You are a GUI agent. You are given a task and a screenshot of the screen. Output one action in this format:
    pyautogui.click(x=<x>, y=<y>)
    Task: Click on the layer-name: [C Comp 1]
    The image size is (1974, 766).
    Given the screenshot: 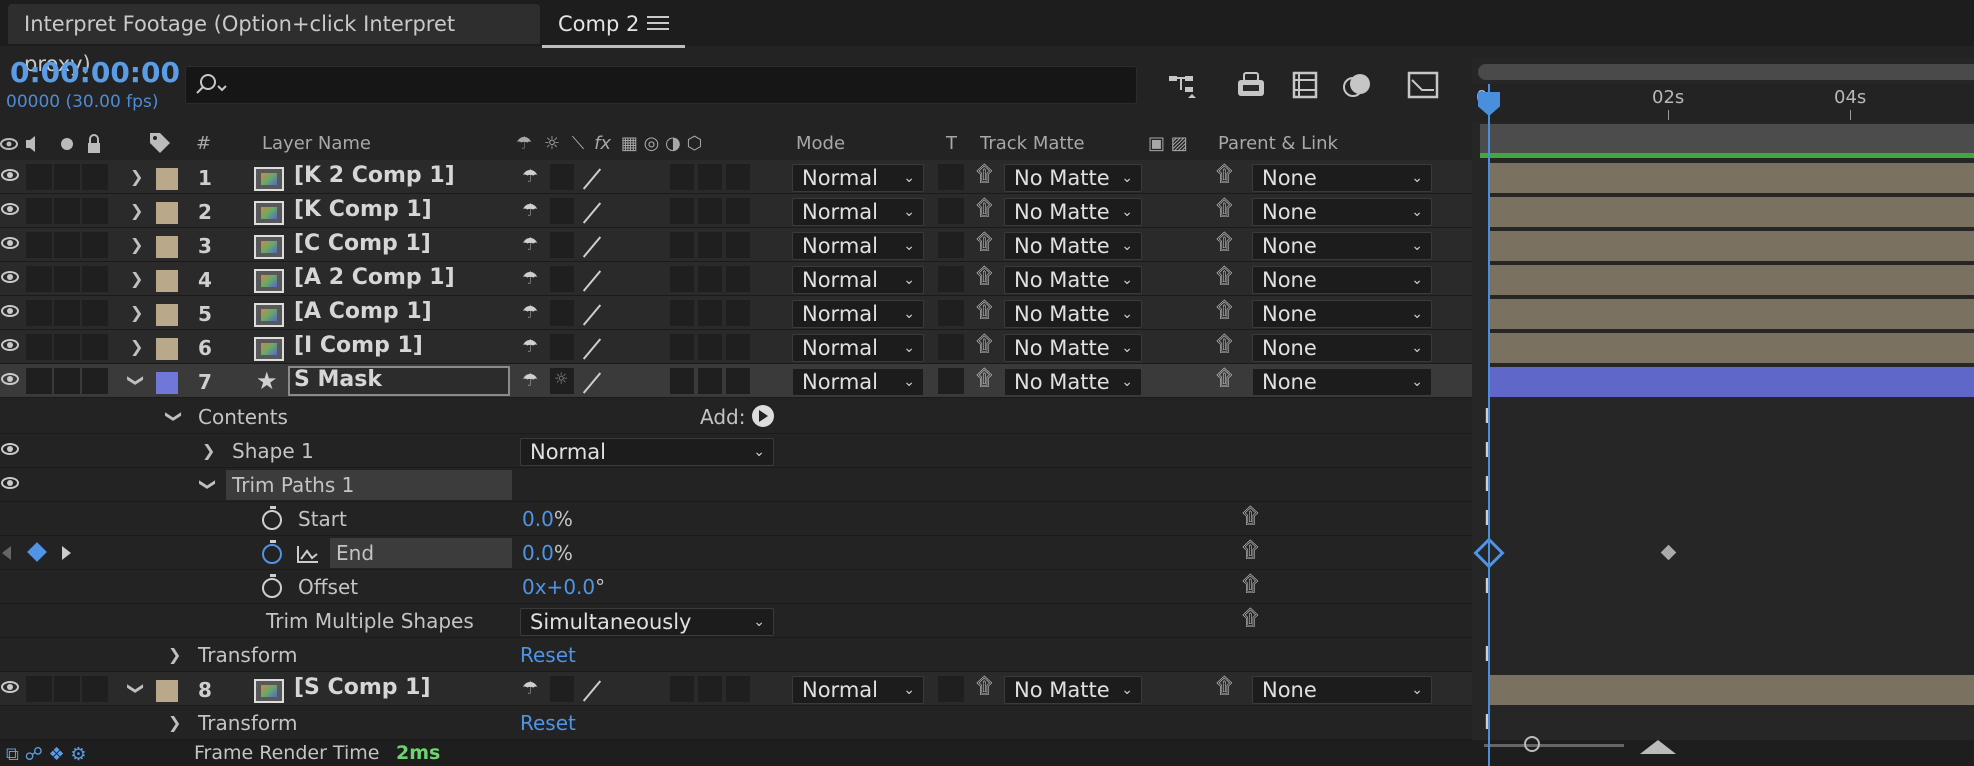 What is the action you would take?
    pyautogui.click(x=362, y=243)
    